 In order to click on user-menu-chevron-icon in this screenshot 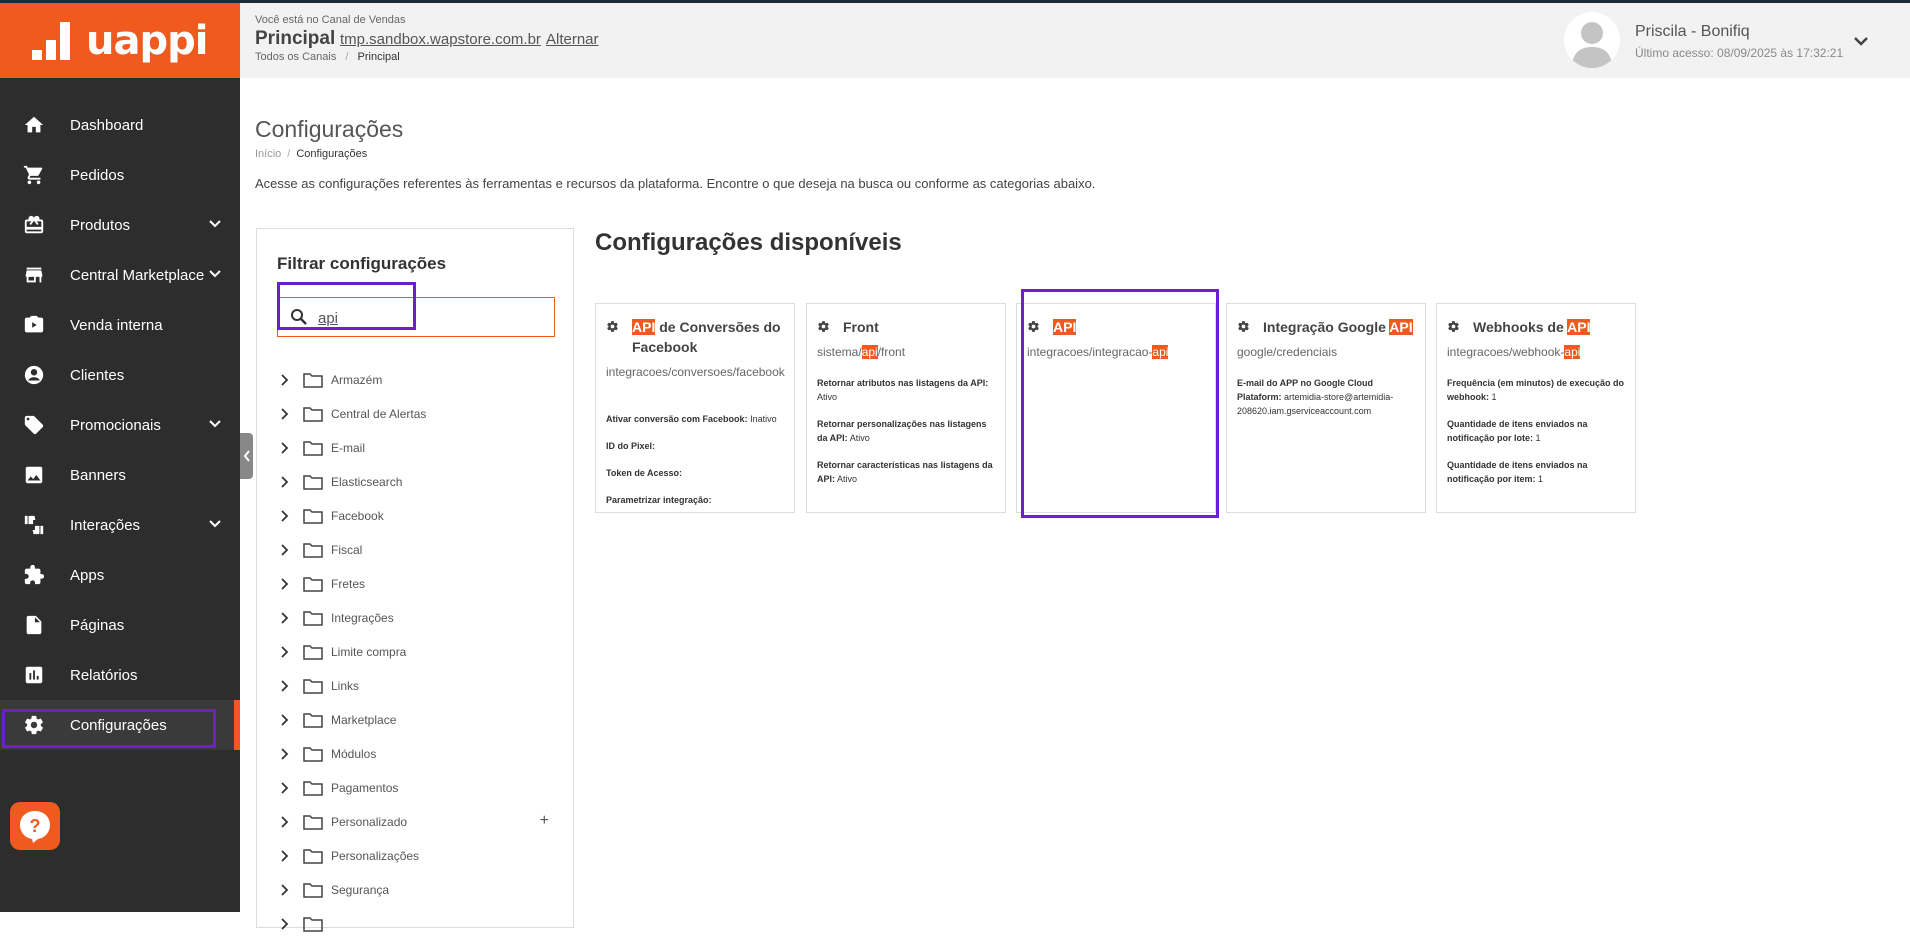, I will do `click(1861, 42)`.